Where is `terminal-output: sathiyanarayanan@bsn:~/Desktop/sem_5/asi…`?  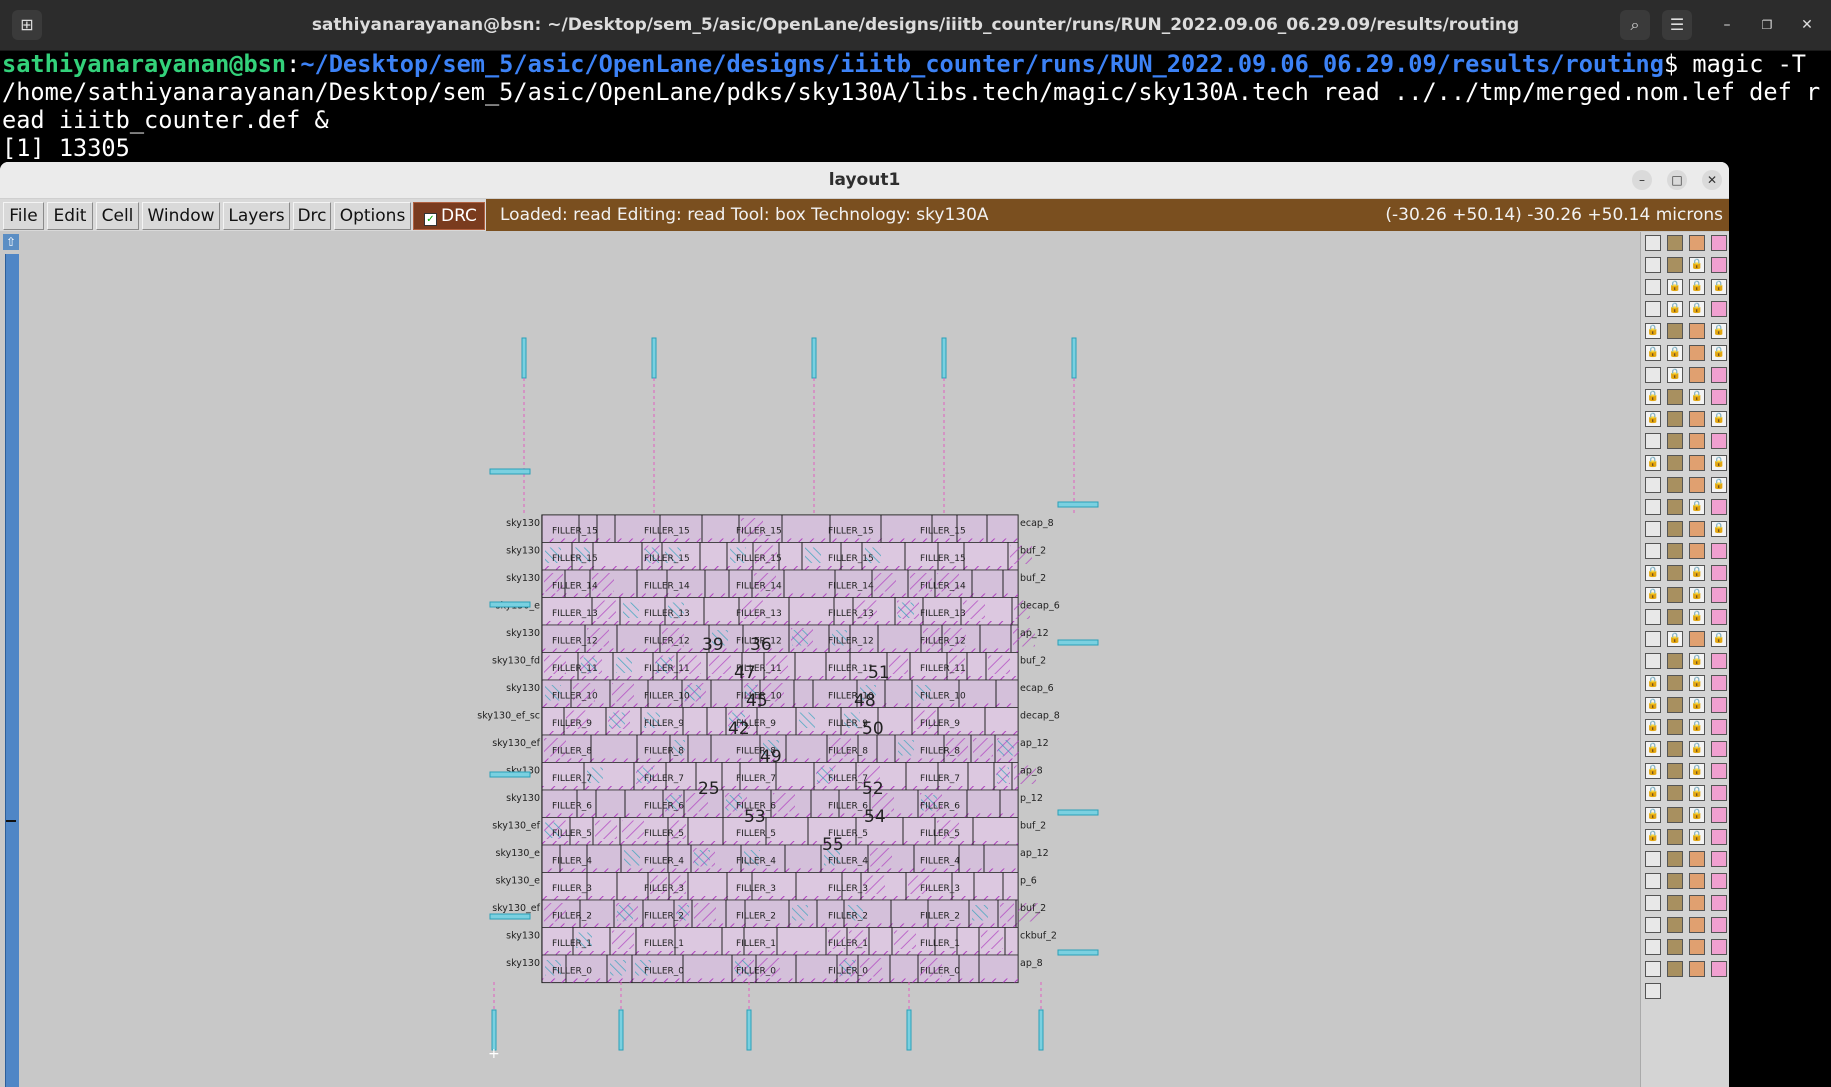 terminal-output: sathiyanarayanan@bsn:~/Desktop/sem_5/asi… is located at coordinates (916, 106).